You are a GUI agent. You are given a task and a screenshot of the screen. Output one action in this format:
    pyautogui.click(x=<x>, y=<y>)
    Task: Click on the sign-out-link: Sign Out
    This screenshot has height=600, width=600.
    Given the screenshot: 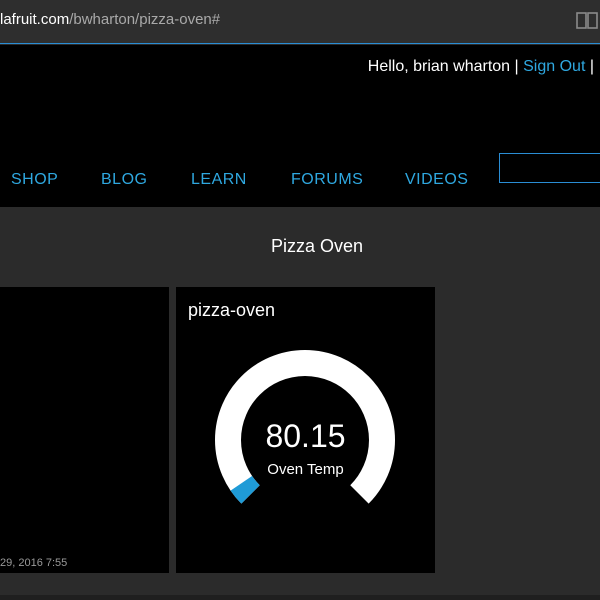 What is the action you would take?
    pyautogui.click(x=554, y=66)
    